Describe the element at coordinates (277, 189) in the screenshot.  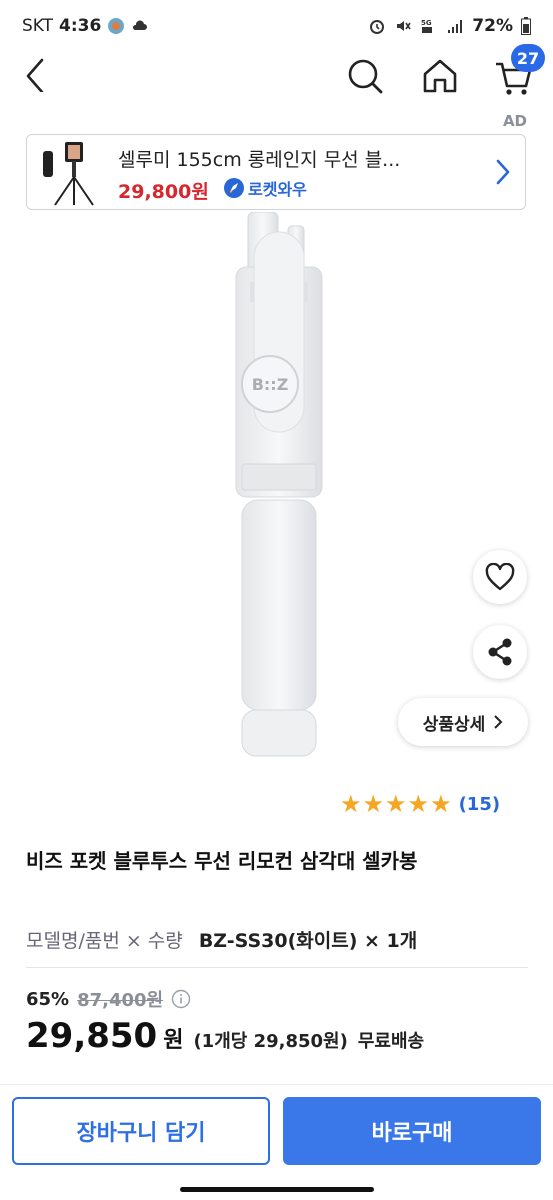
I see `rocket-wow-label: 로켓와우` at that location.